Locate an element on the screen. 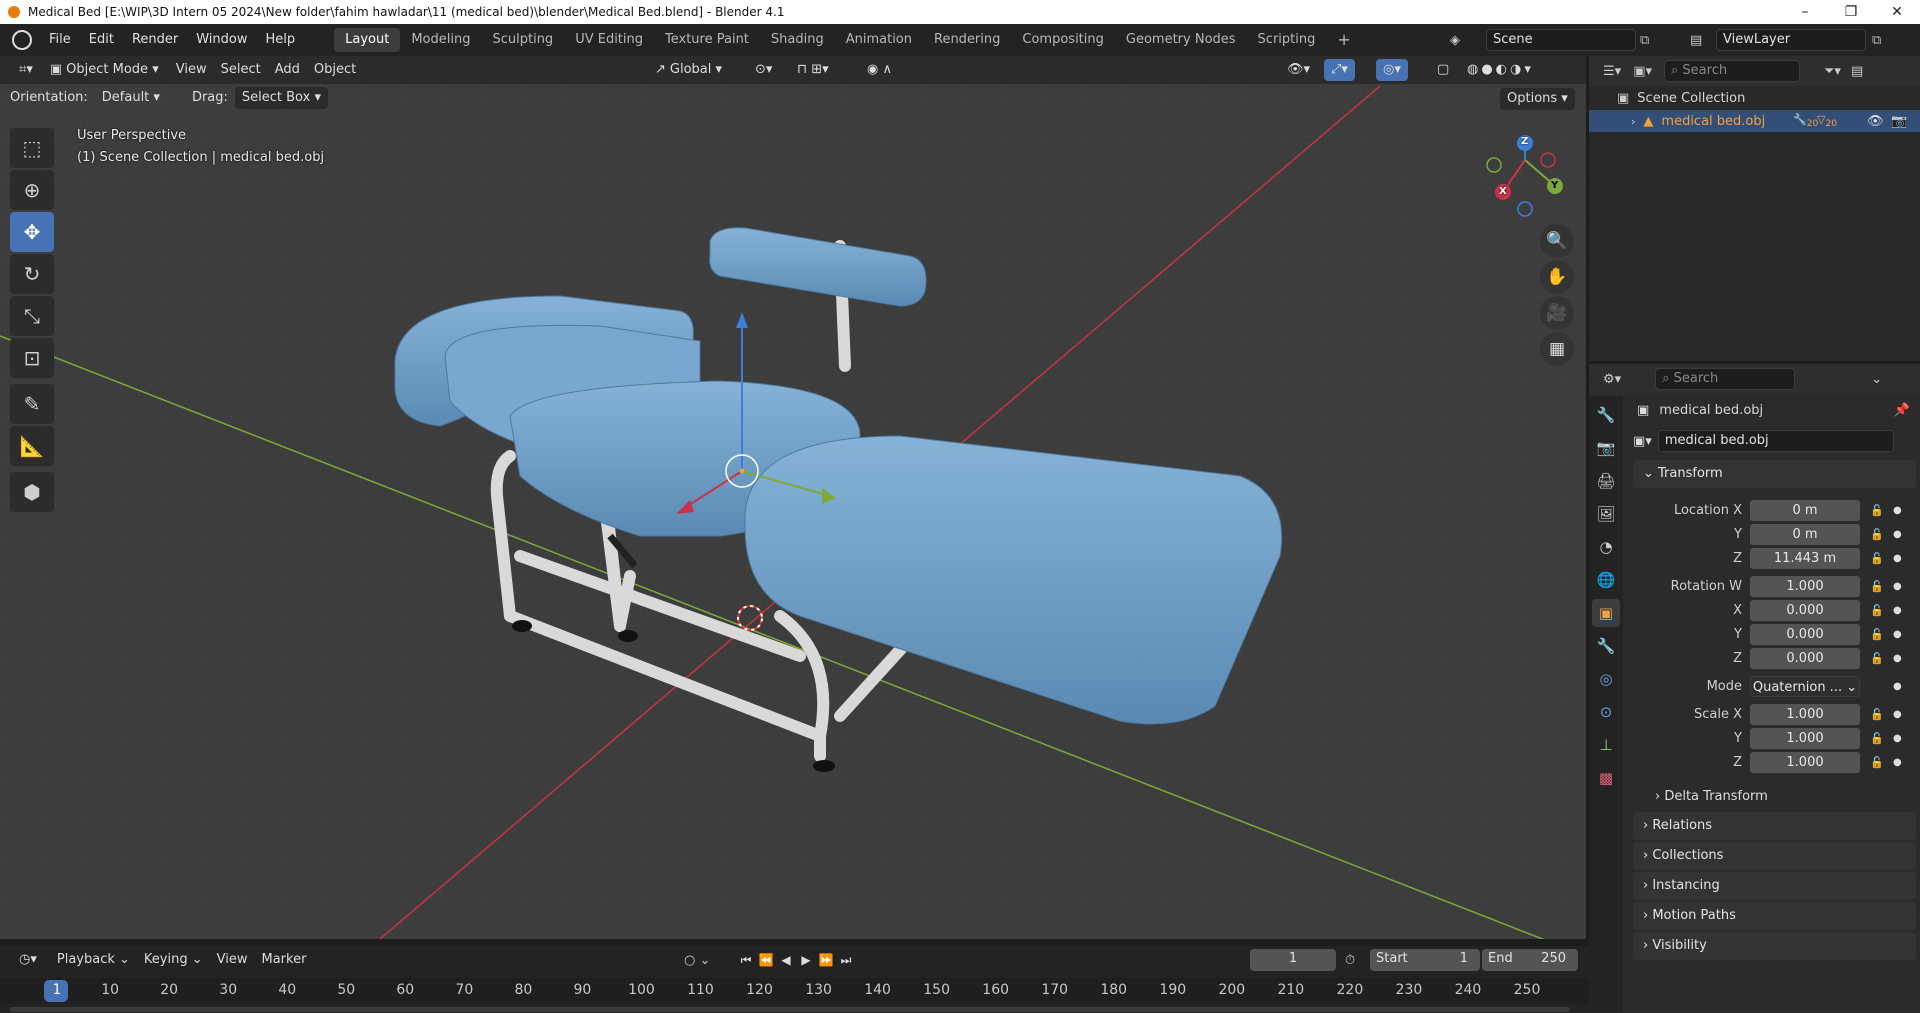 The height and width of the screenshot is (1013, 1920). outliner-item-medical-bed: › ▲ medical bed.obj 🔧20 ▽20 👁 📷 is located at coordinates (1754, 121).